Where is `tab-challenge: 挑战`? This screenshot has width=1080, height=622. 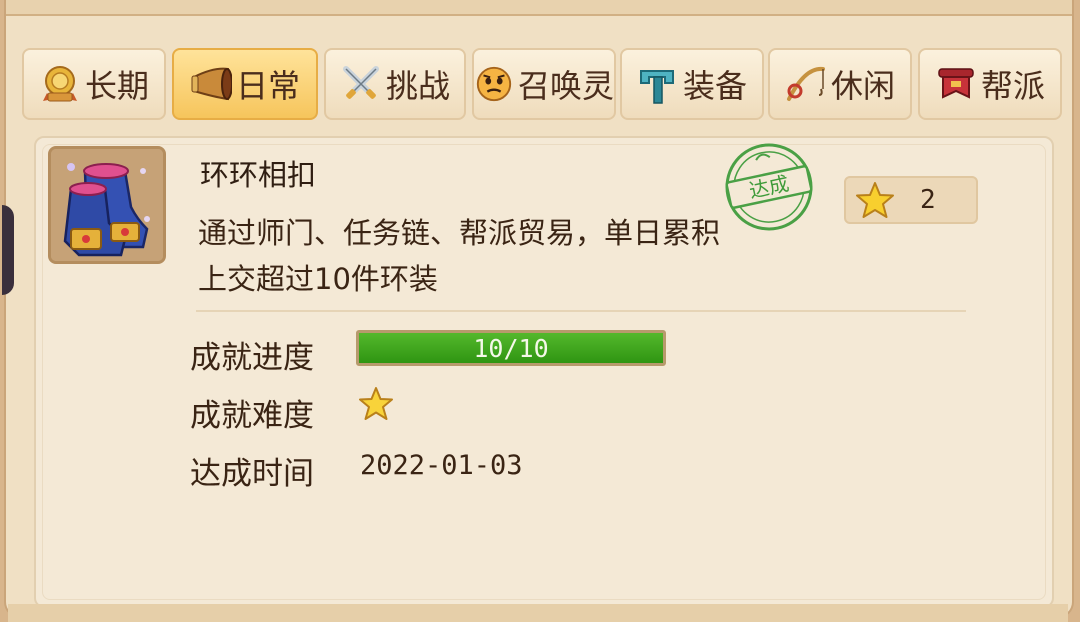 tab-challenge: 挑战 is located at coordinates (395, 84).